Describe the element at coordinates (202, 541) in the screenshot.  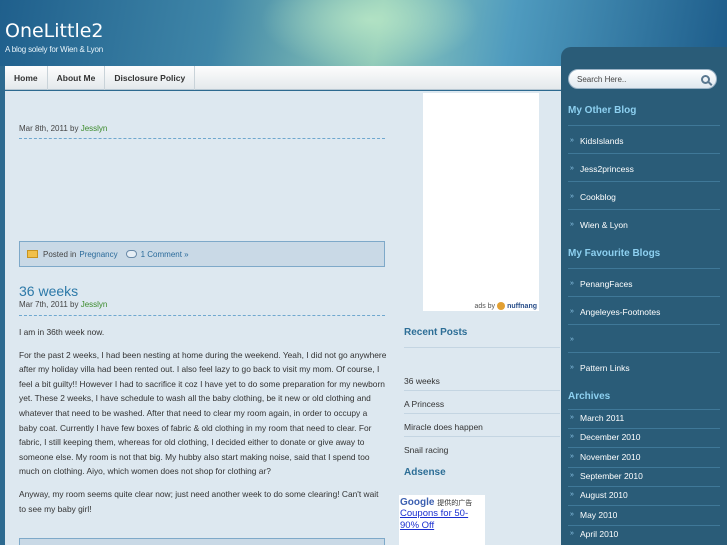
I see `post-footer` at that location.